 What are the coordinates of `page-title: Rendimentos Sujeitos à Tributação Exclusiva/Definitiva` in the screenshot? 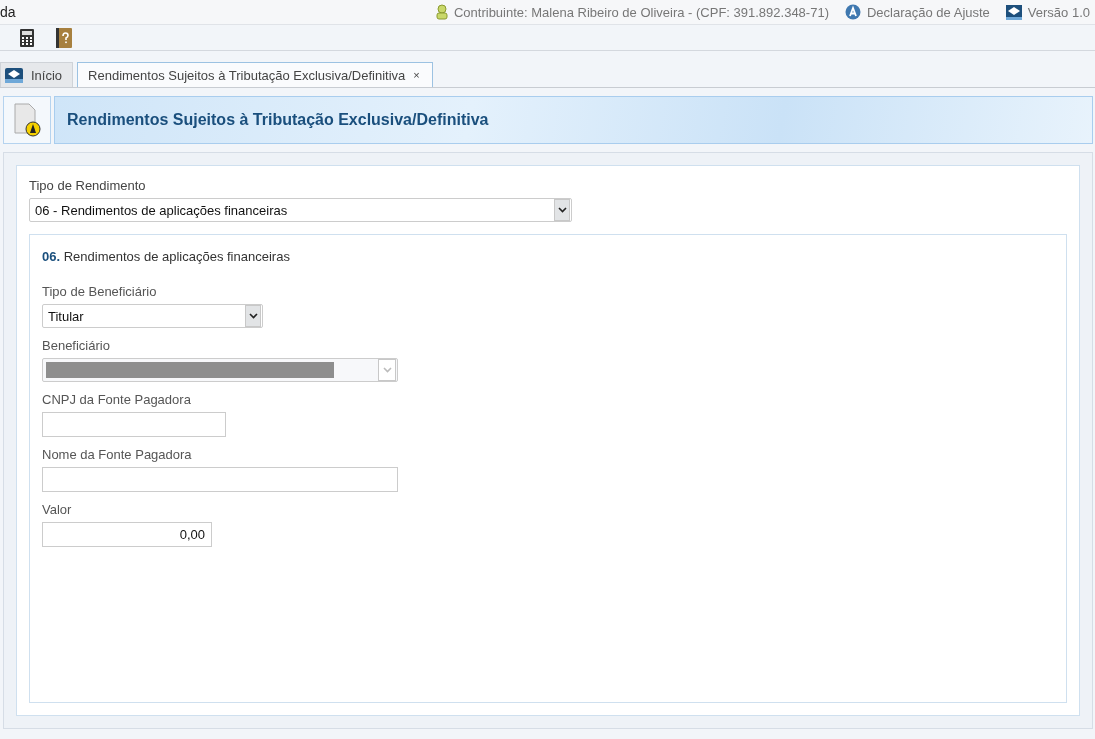 It's located at (278, 120).